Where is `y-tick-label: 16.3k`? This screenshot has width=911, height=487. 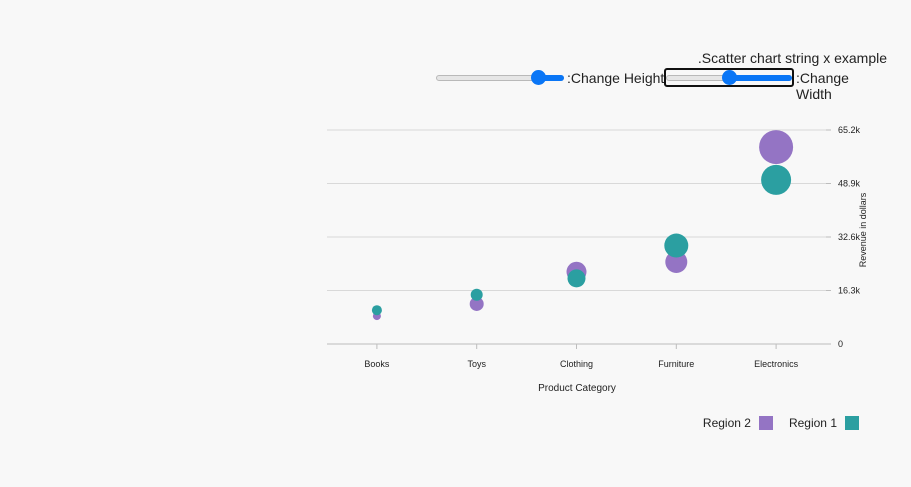 y-tick-label: 16.3k is located at coordinates (849, 291).